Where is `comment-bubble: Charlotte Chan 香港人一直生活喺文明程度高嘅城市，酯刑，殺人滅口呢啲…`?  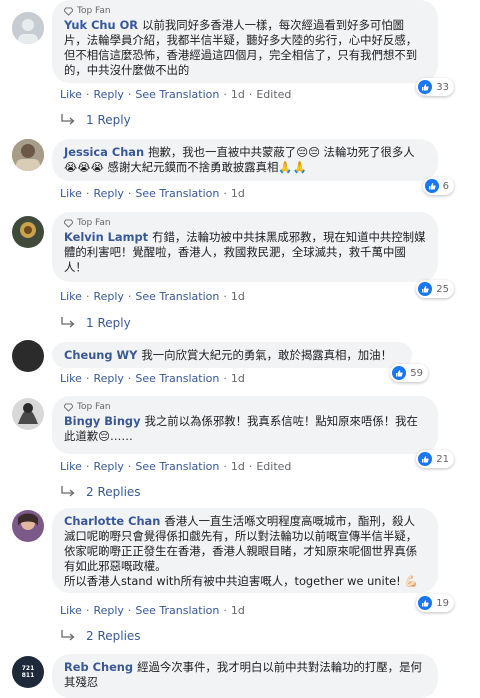
comment-bubble: Charlotte Chan 香港人一直生活喺文明程度高嘅城市，酯刑，殺人滅口呢啲… is located at coordinates (253, 560).